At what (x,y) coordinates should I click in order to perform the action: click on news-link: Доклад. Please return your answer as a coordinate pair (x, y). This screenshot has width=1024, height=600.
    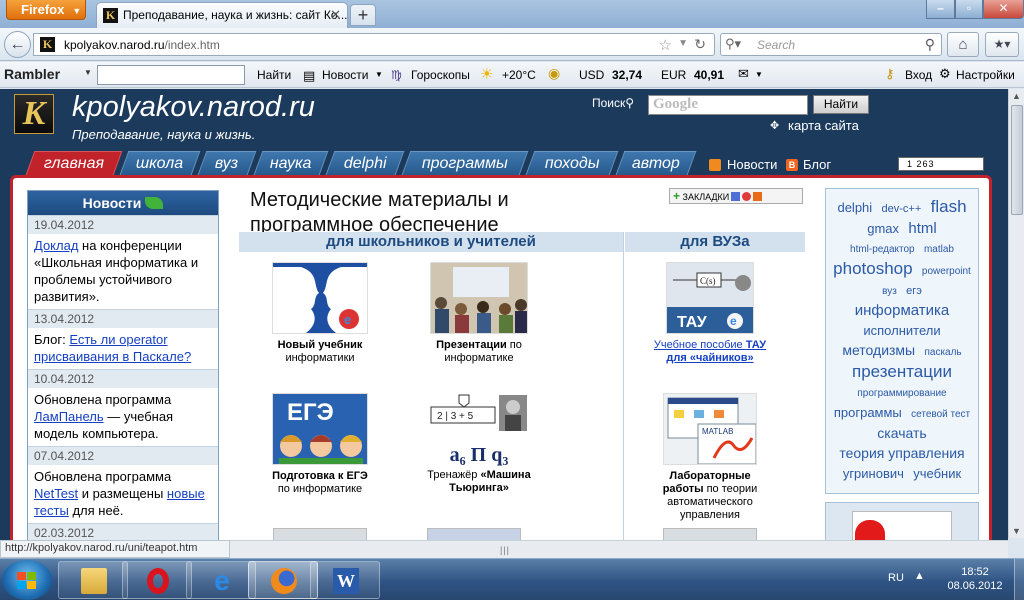
    Looking at the image, I should click on (56, 245).